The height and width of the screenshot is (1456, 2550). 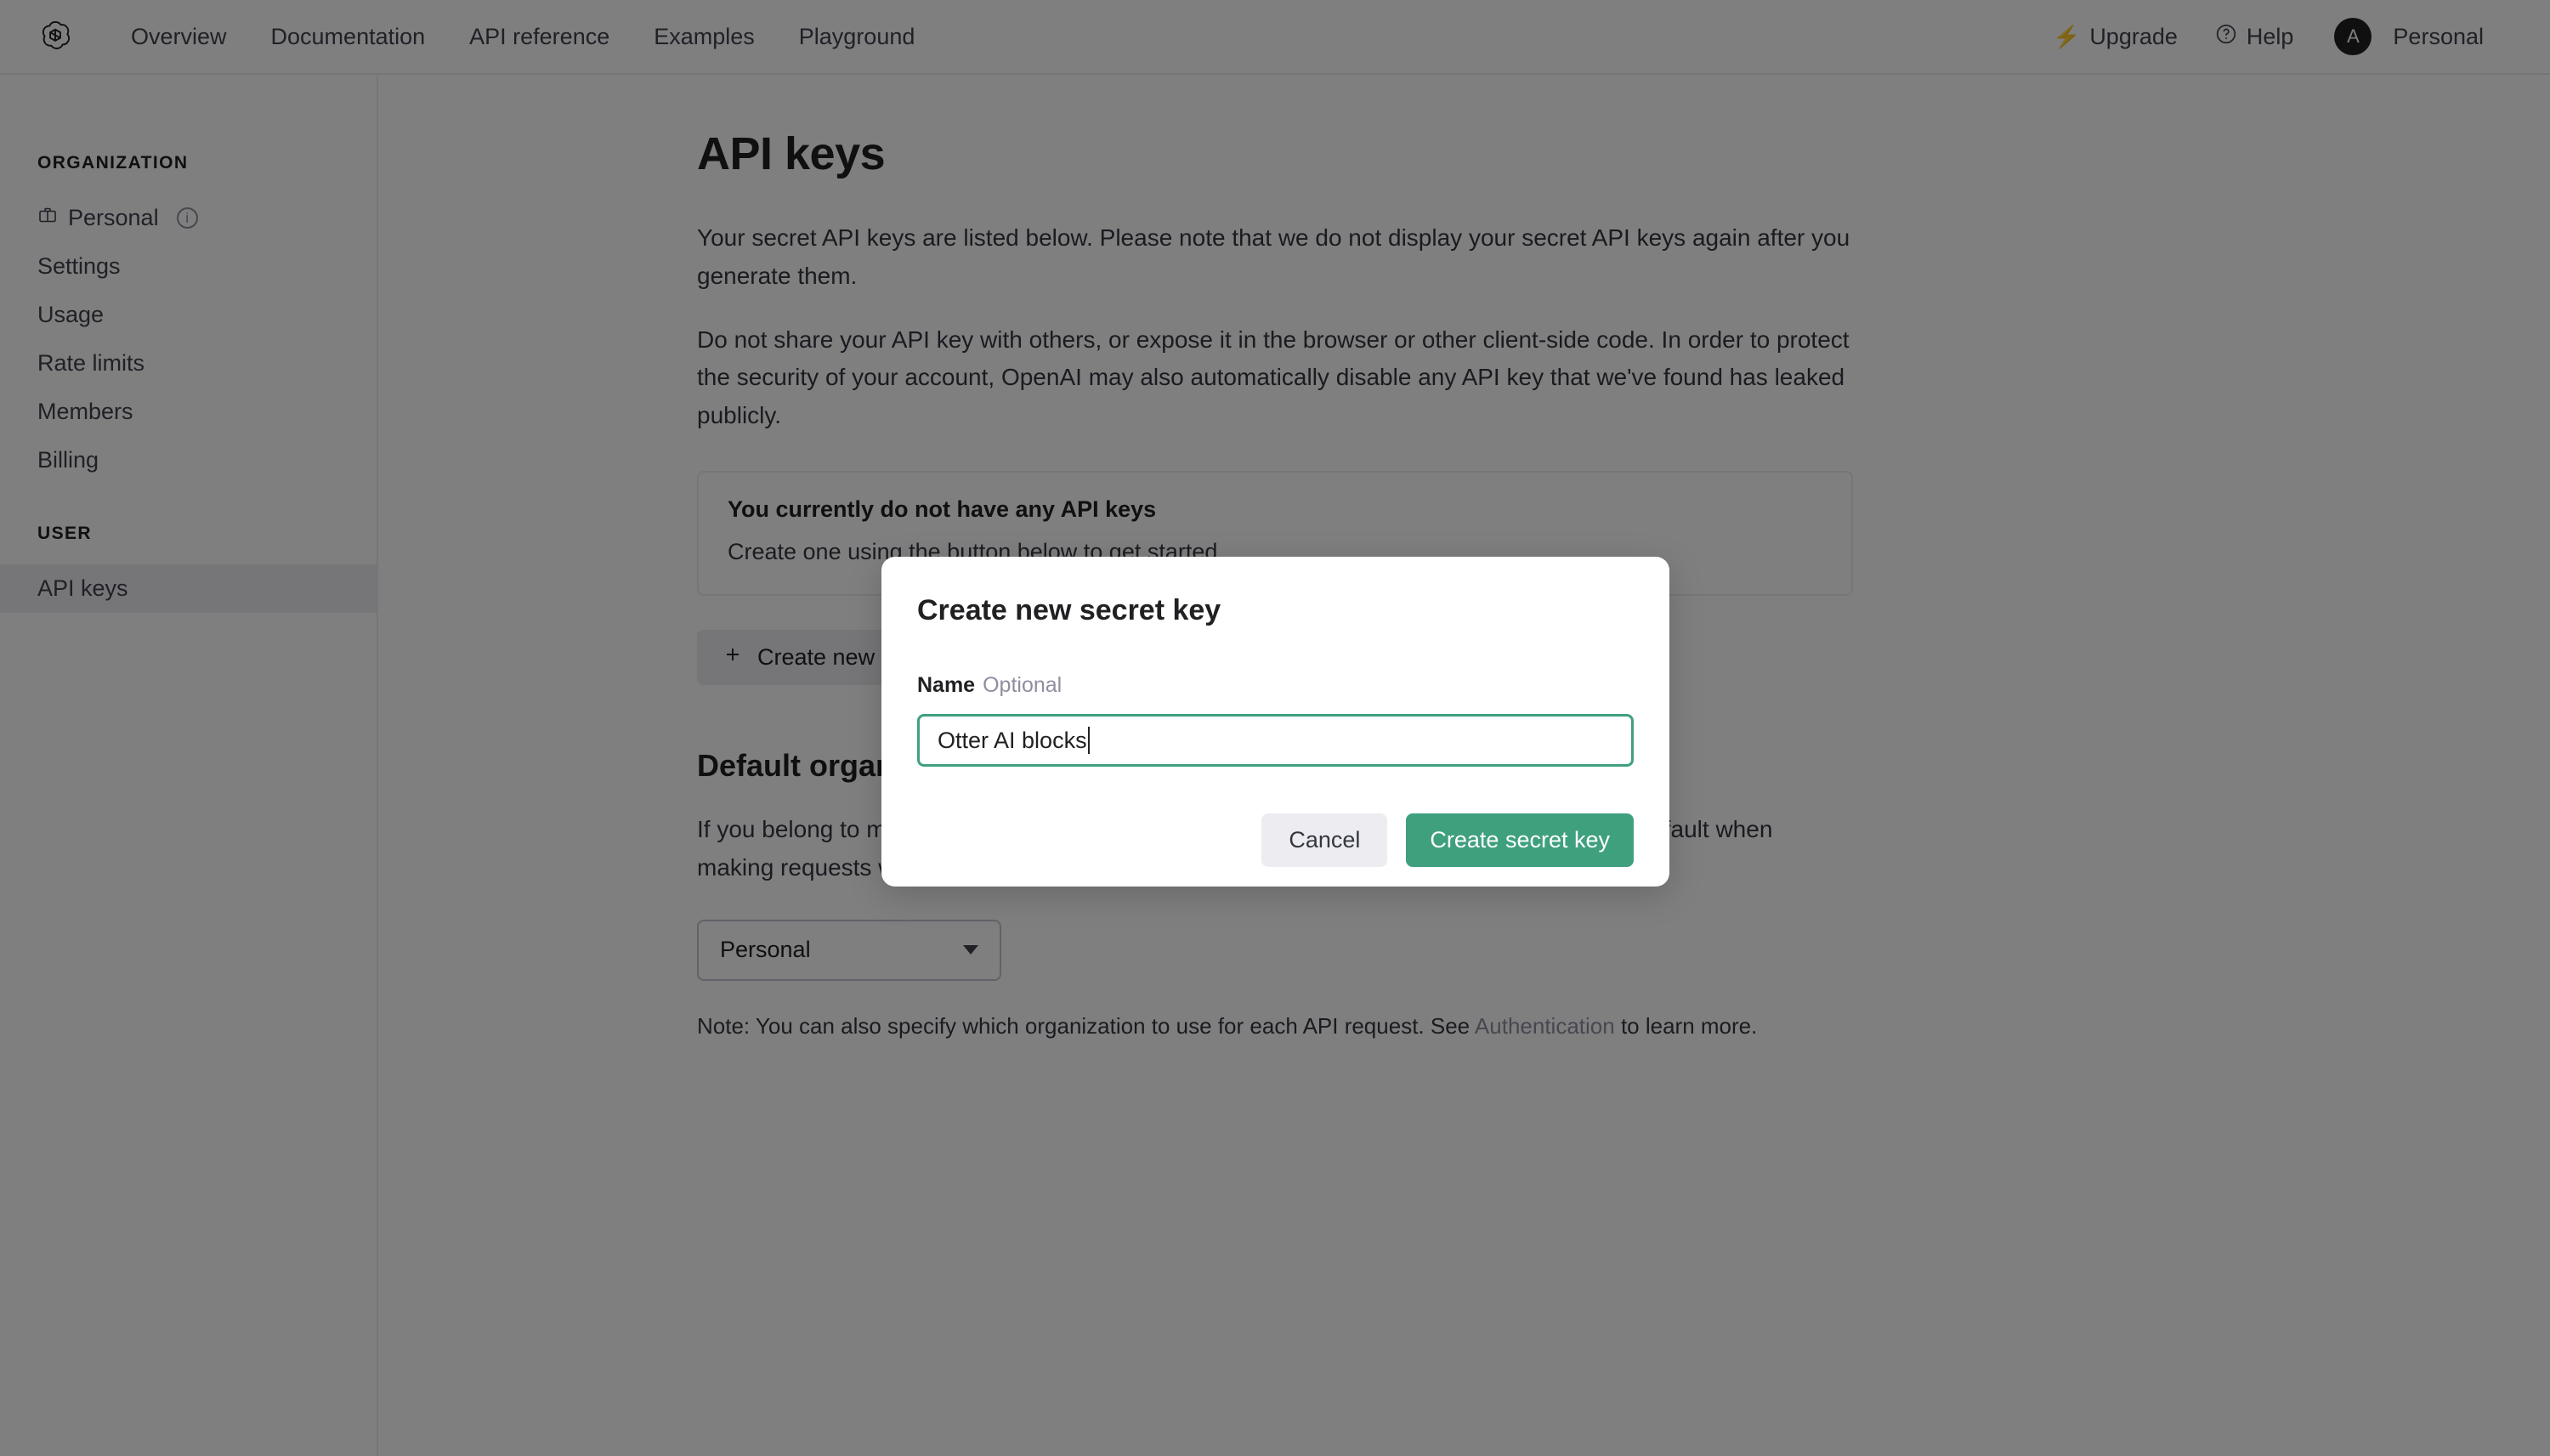 I want to click on name-optional-text: Optional, so click(x=1022, y=685).